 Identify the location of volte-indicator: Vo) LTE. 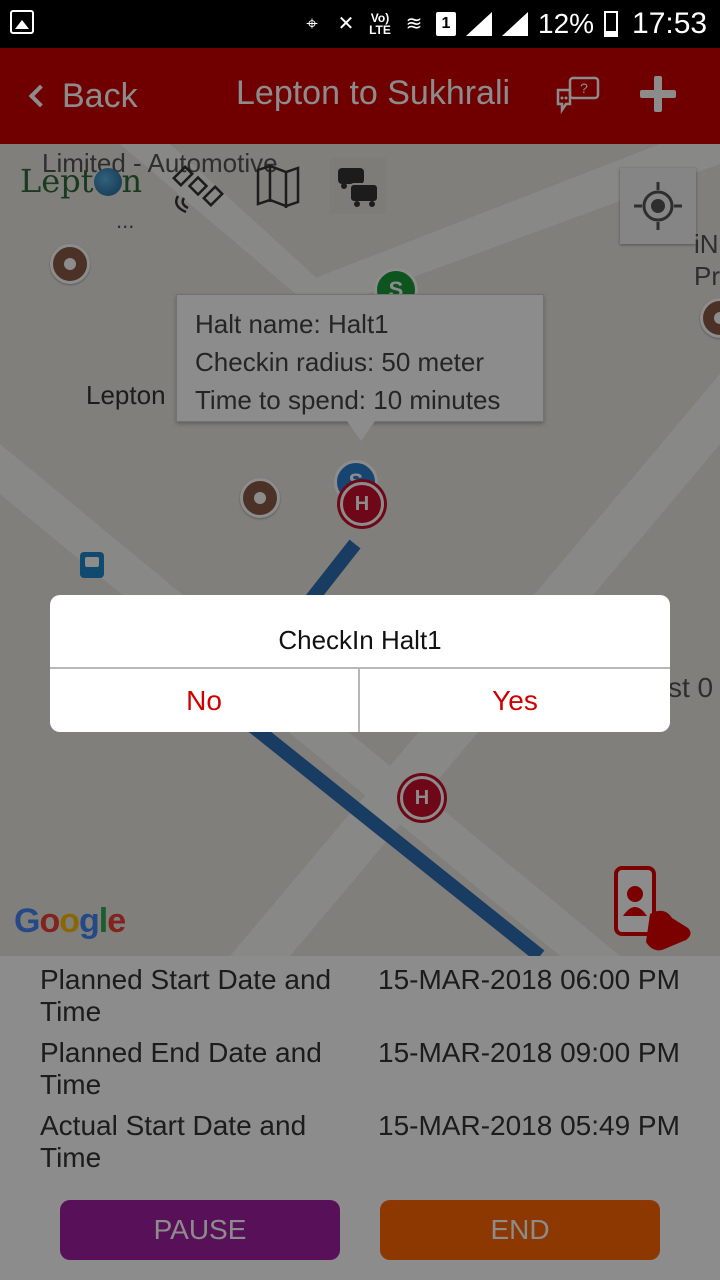
(380, 24).